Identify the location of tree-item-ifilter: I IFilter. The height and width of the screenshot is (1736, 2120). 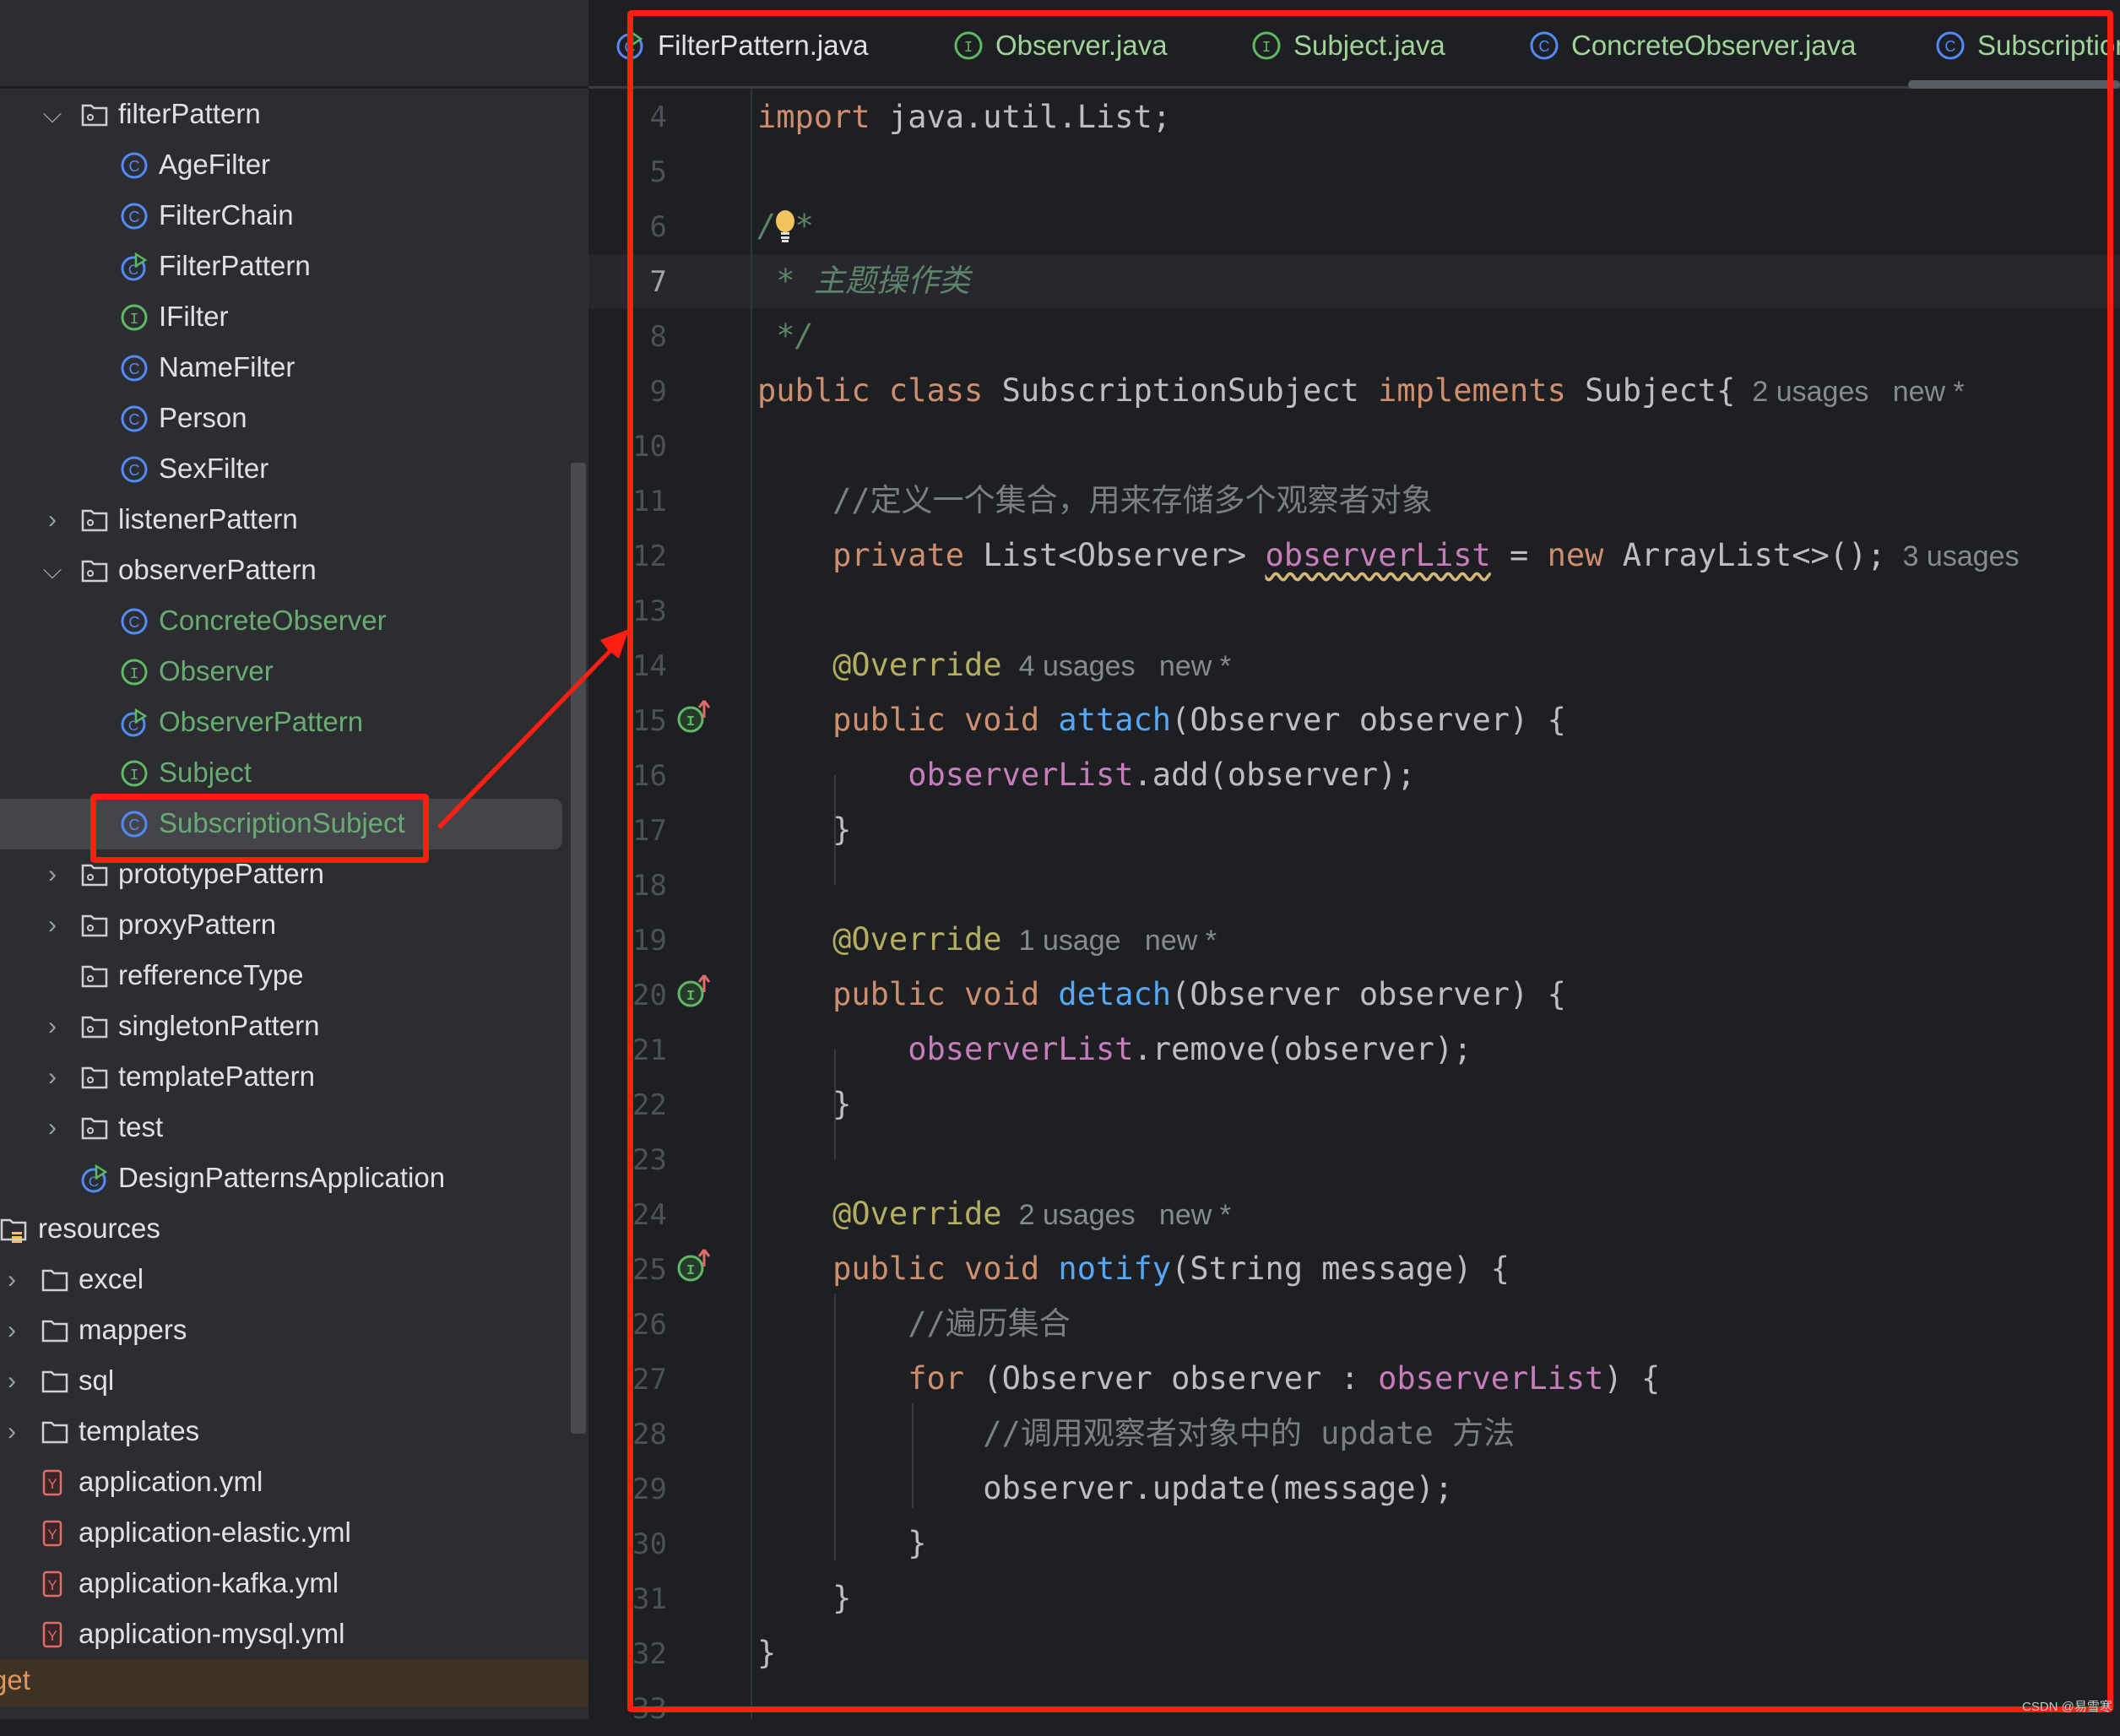
(281, 318).